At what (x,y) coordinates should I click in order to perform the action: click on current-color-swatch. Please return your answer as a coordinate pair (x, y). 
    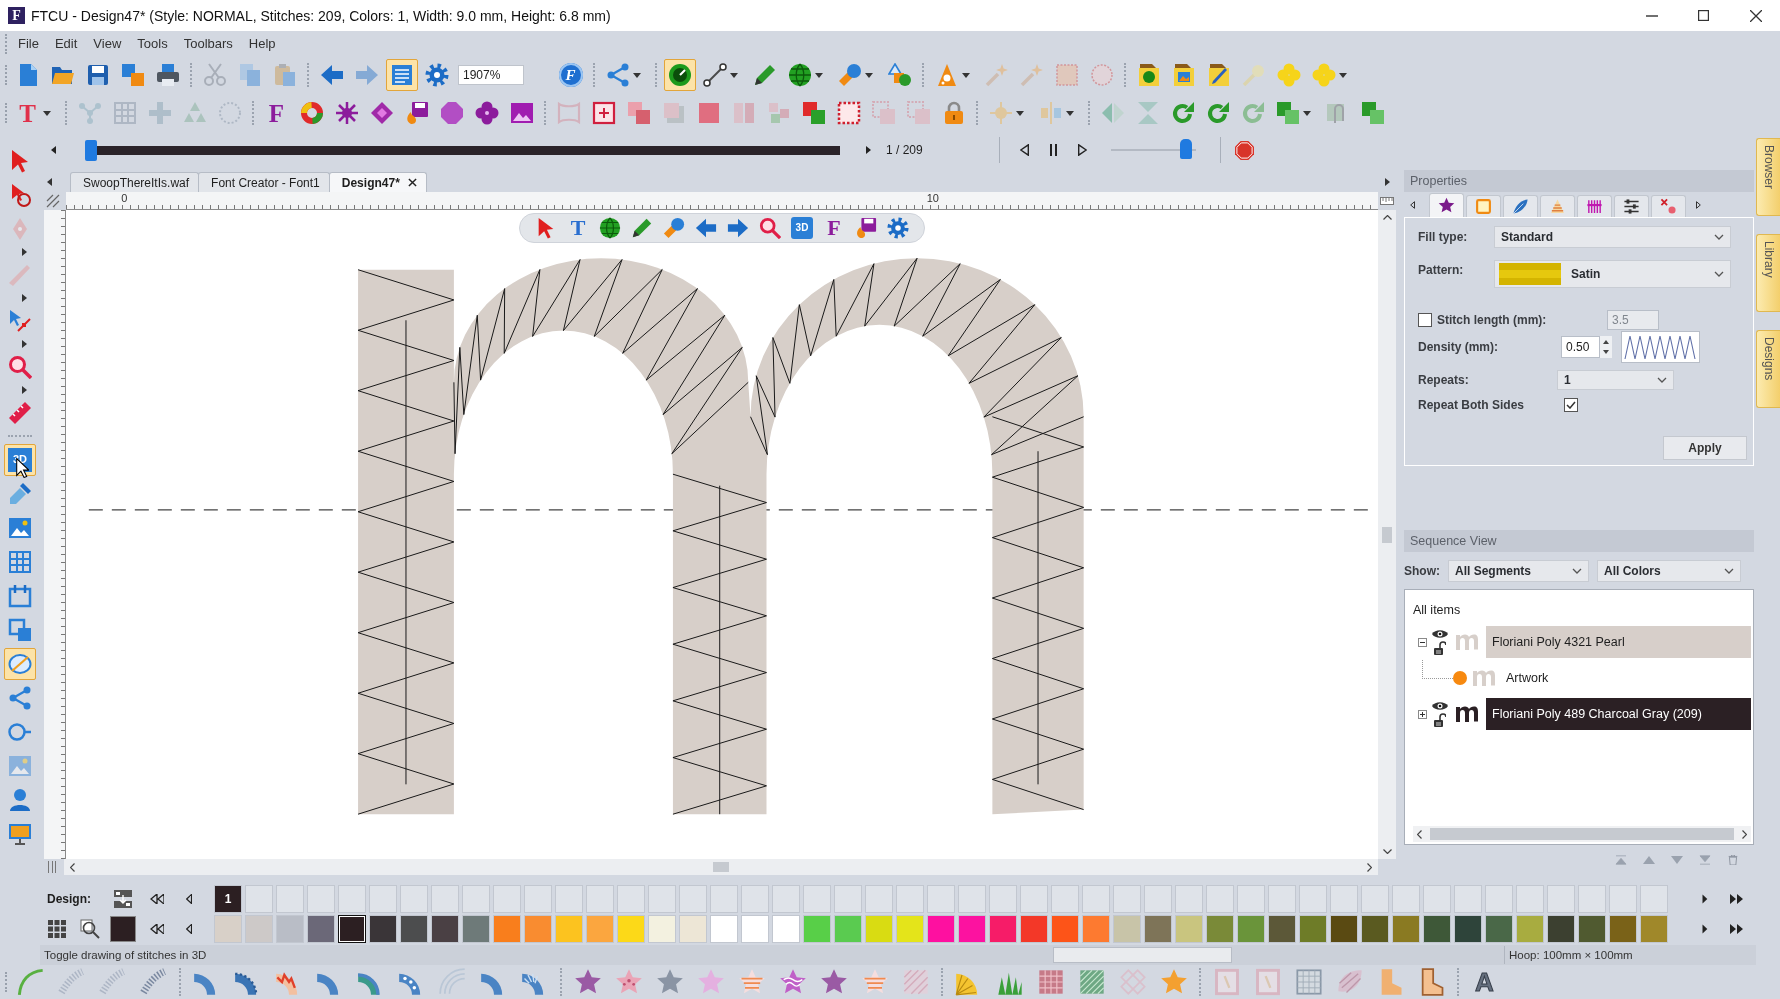
    Looking at the image, I should click on (123, 929).